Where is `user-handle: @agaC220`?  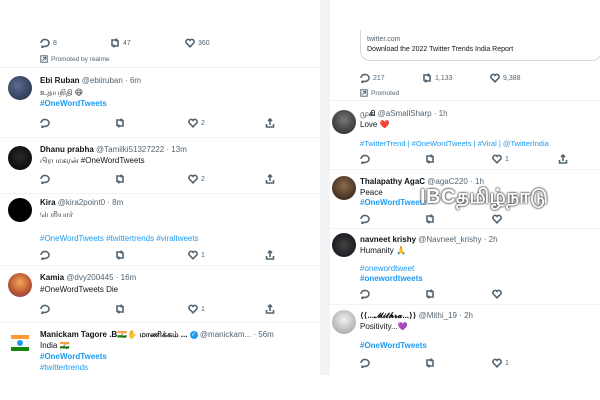
user-handle: @agaC220 is located at coordinates (447, 181).